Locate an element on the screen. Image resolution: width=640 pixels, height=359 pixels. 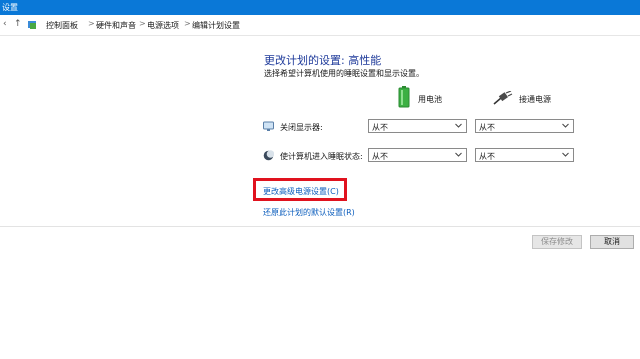
breadcrumb-control-panel: 控制面板 is located at coordinates (62, 25).